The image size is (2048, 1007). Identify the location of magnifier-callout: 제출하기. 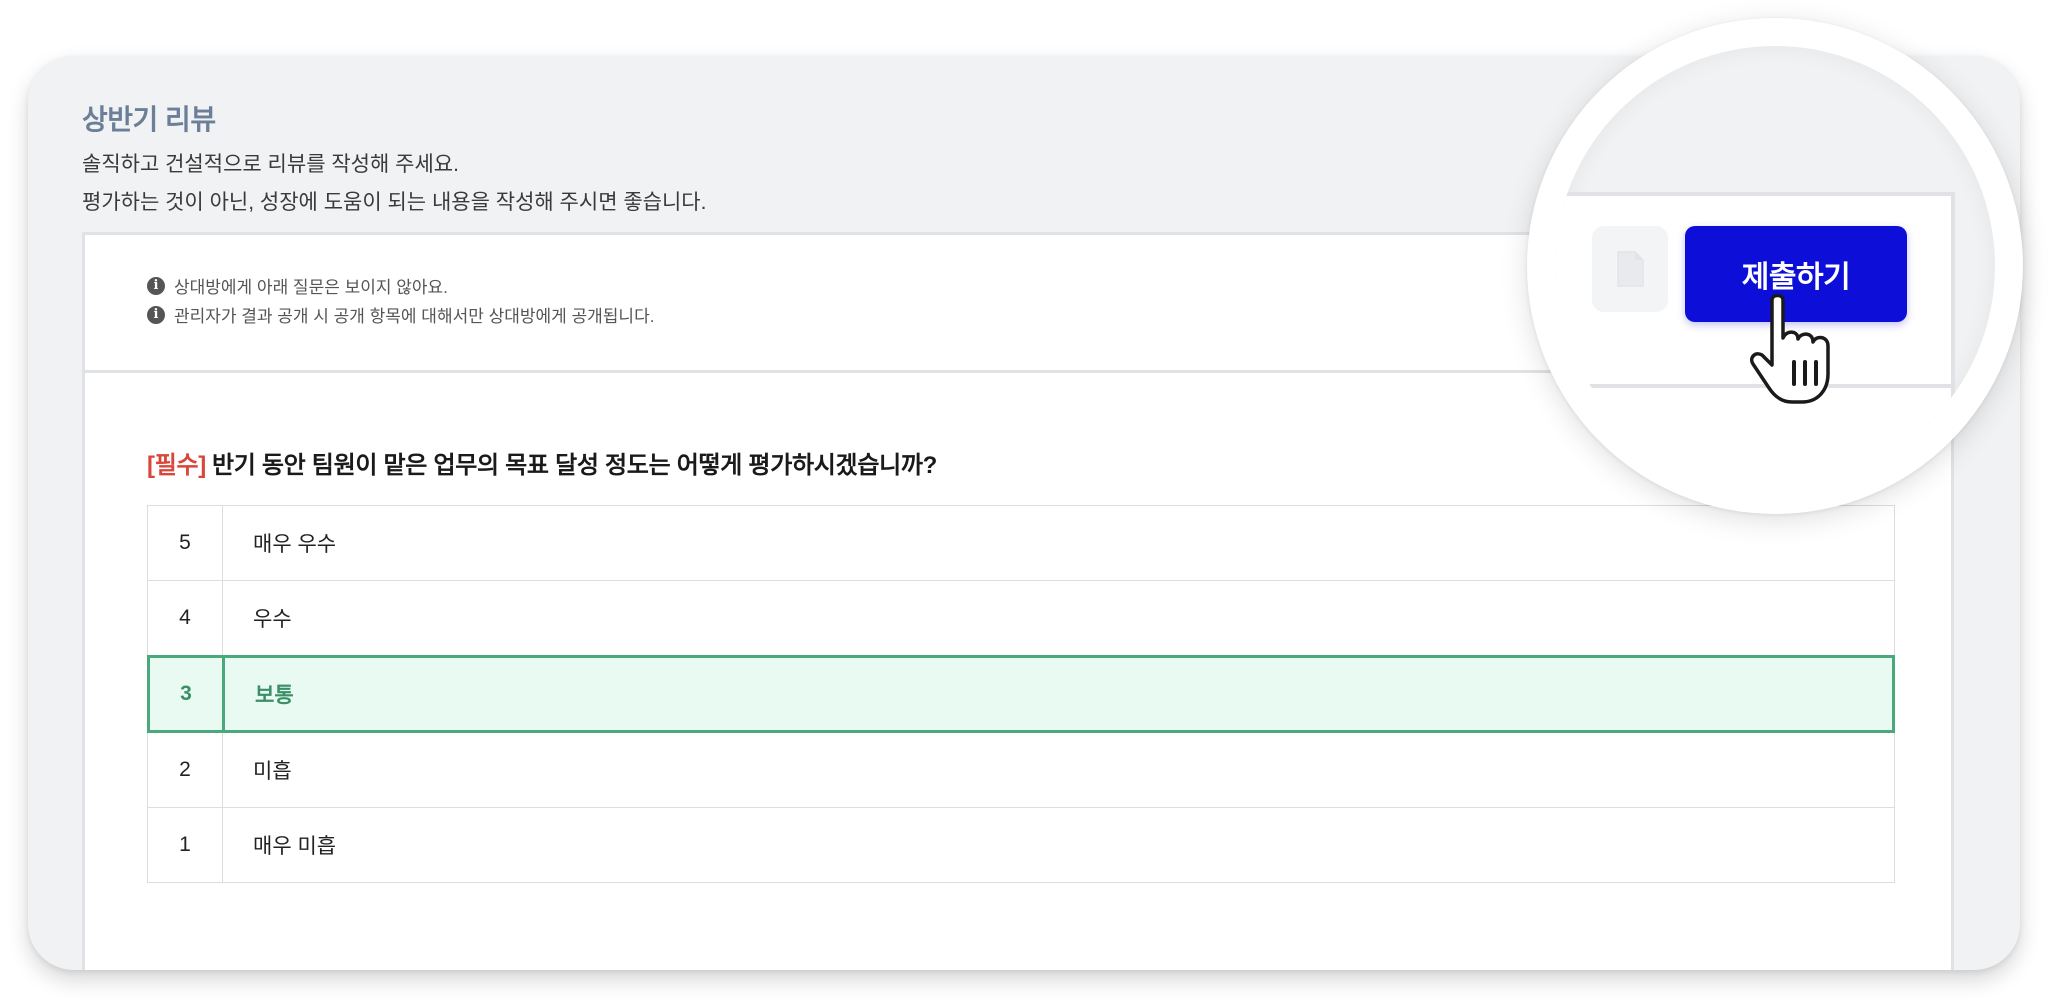
(1775, 266).